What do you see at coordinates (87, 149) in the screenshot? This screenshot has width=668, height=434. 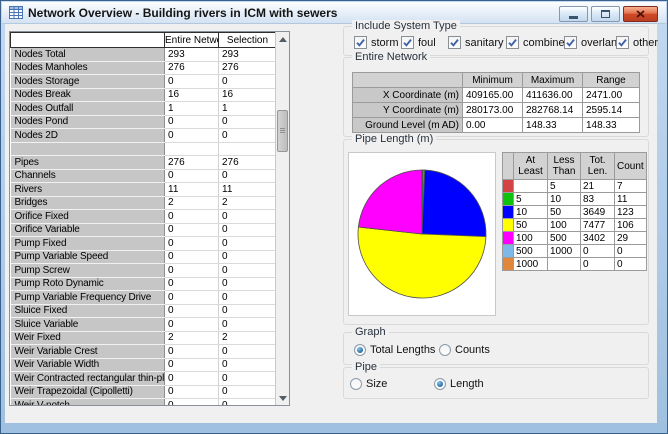 I see `summary-row-label` at bounding box center [87, 149].